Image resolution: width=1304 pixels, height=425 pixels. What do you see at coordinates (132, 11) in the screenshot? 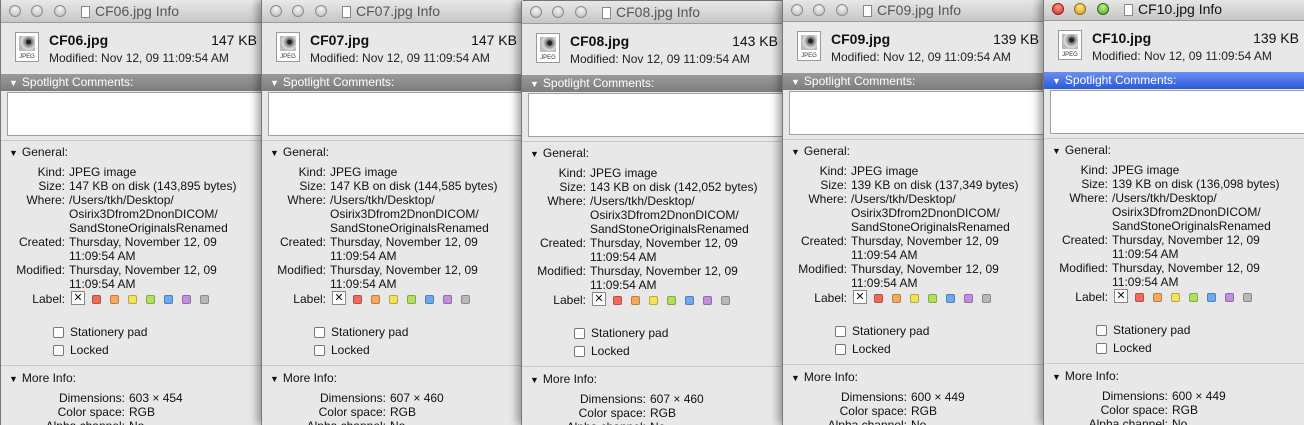
I see `title-bar: CF06.jpg Info` at bounding box center [132, 11].